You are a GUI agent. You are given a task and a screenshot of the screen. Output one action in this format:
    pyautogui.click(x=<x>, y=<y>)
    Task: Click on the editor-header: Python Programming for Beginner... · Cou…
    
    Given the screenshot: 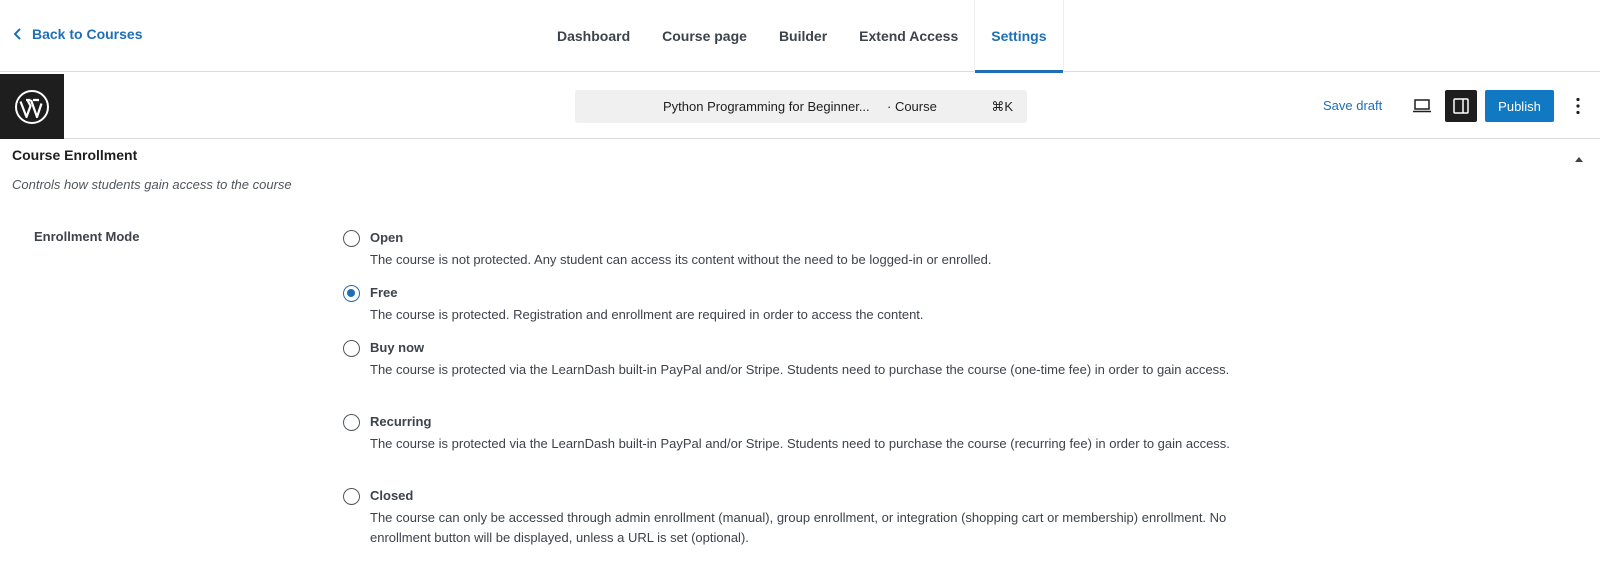 What is the action you would take?
    pyautogui.click(x=800, y=106)
    